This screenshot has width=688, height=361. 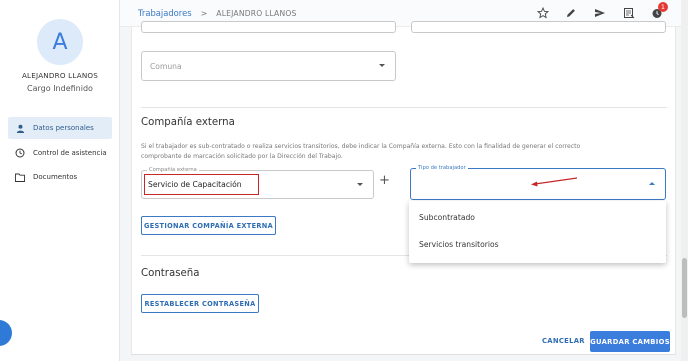 What do you see at coordinates (459, 244) in the screenshot?
I see `dropdown-option-servicios-transitorios: Servicios transitorios` at bounding box center [459, 244].